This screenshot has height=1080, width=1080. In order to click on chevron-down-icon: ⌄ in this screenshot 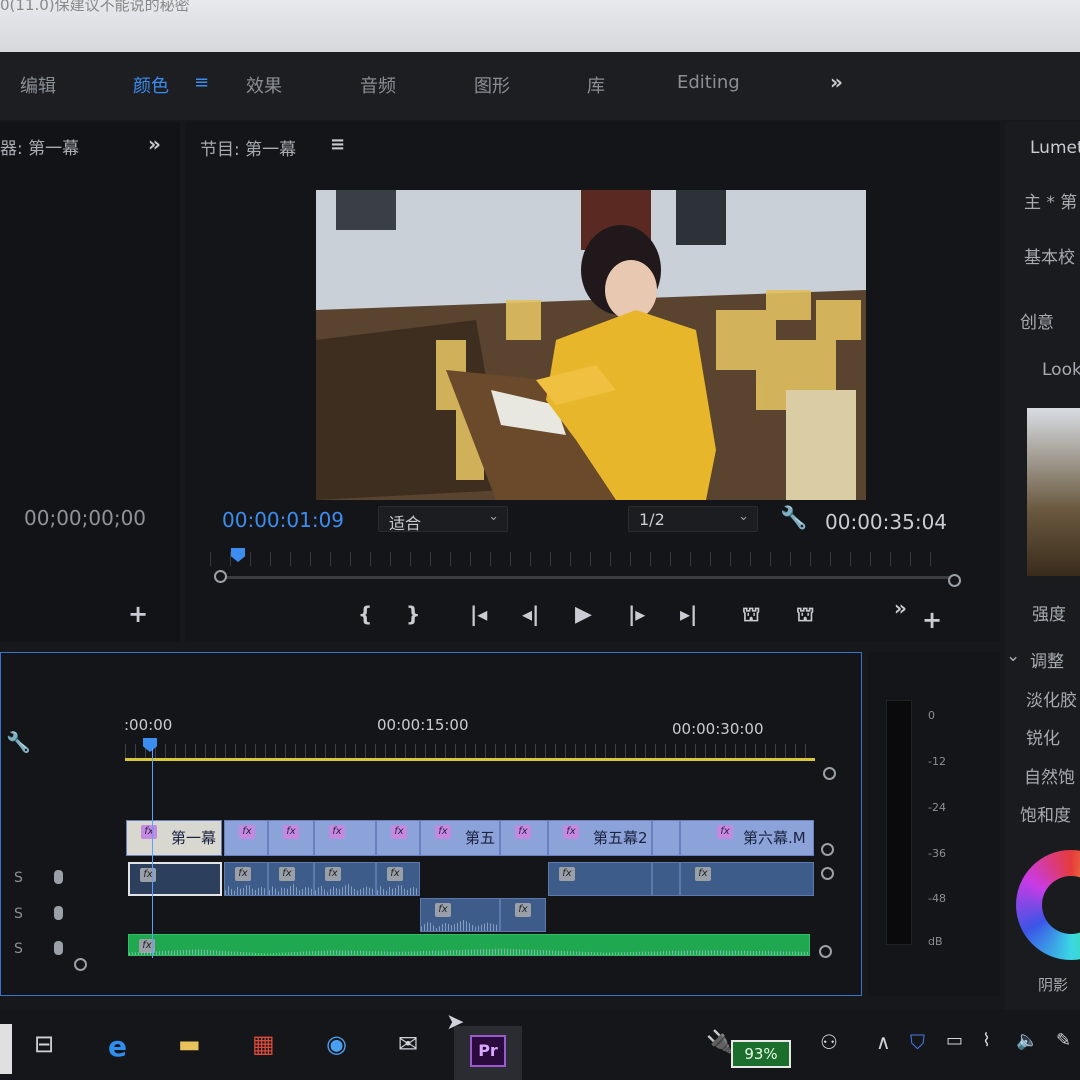, I will do `click(1013, 656)`.